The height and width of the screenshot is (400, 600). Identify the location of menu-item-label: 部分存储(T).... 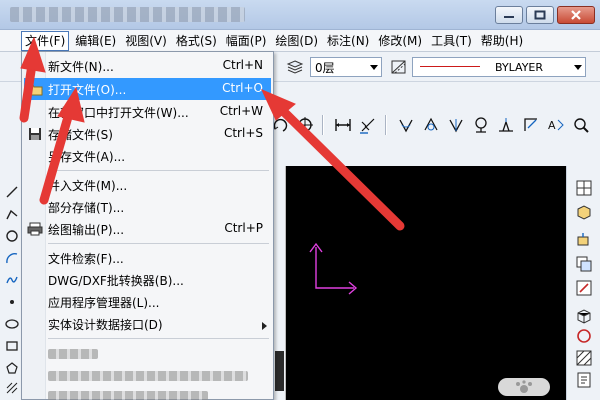
(86, 208).